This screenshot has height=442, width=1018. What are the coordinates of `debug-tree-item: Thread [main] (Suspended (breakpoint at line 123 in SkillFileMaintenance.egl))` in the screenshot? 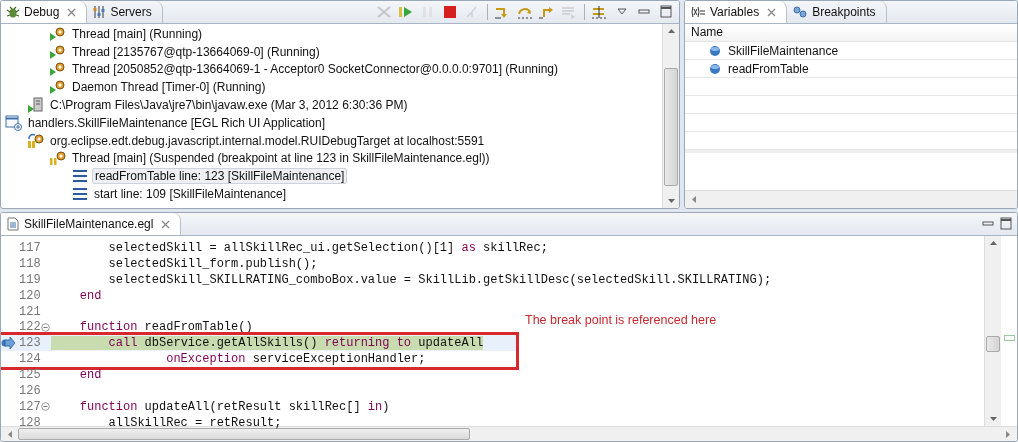 It's located at (331, 158).